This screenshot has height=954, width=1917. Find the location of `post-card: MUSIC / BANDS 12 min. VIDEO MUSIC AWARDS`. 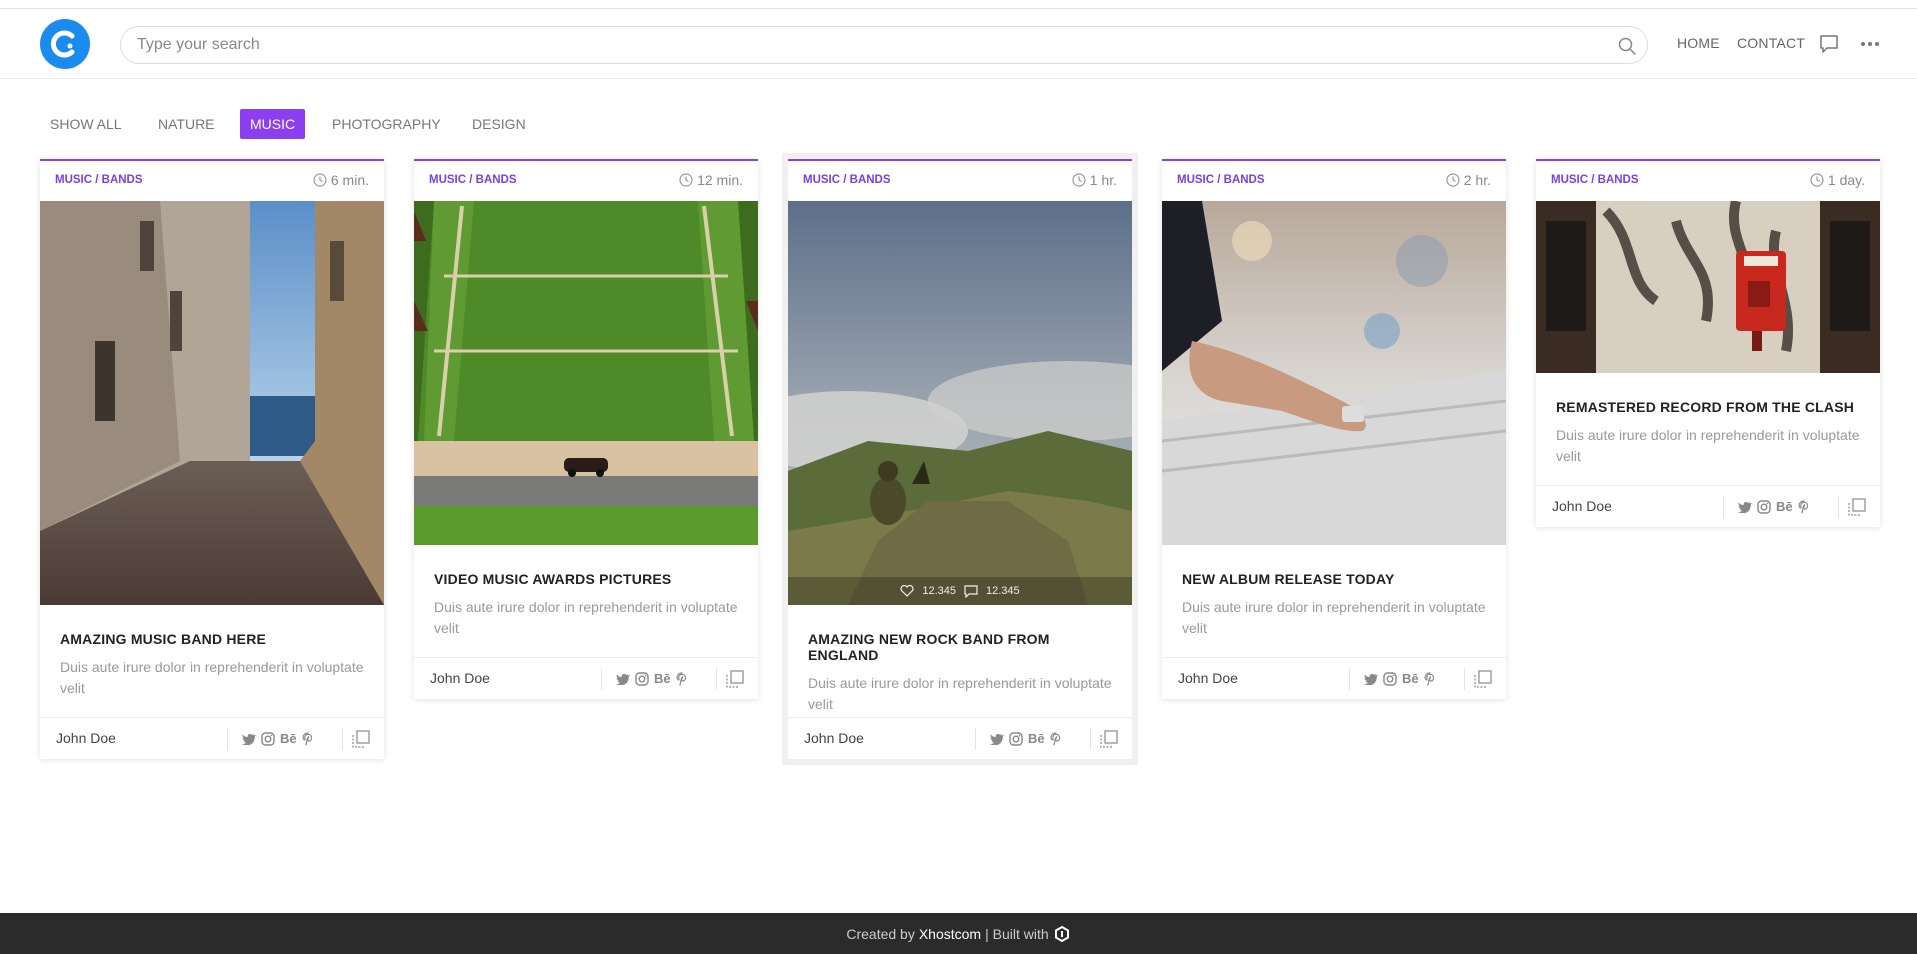

post-card: MUSIC / BANDS 12 min. VIDEO MUSIC AWARDS is located at coordinates (586, 429).